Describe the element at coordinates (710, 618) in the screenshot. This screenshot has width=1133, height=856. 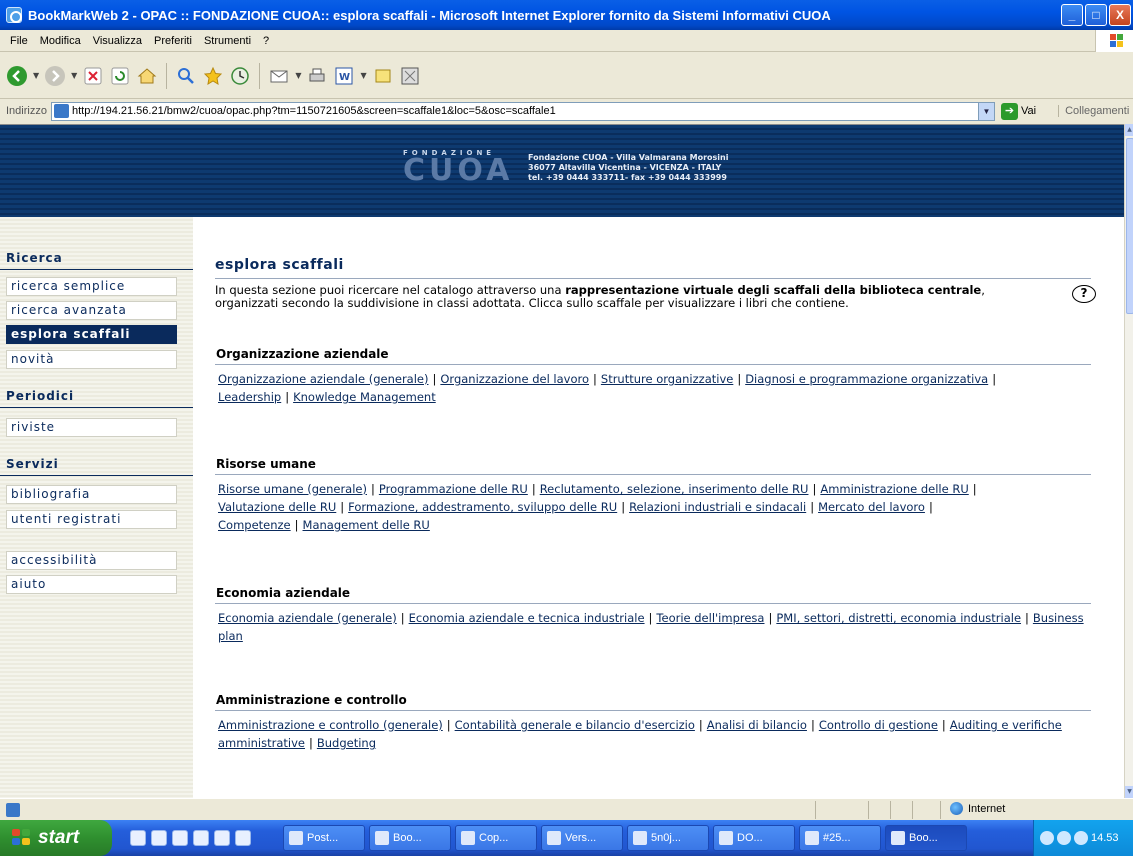
I see `category-link: Teorie dell'impresa` at that location.